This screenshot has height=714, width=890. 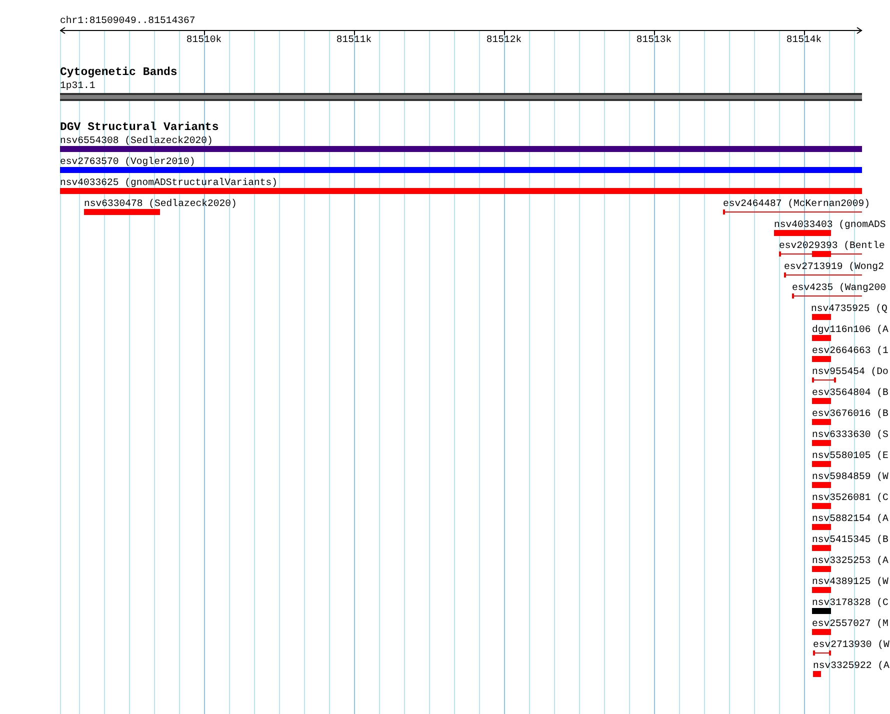 I want to click on feature-label: nsv3526081 (C, so click(x=850, y=498).